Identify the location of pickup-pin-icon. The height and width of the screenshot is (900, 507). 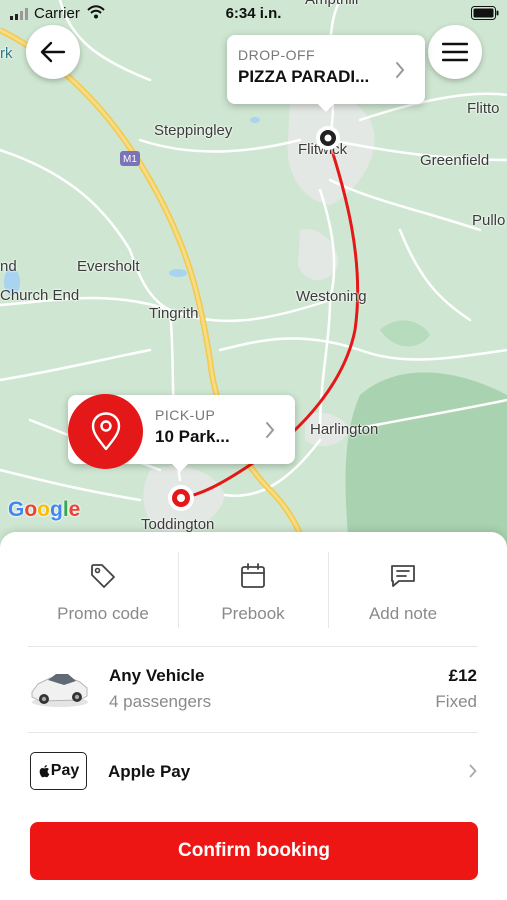
(181, 498).